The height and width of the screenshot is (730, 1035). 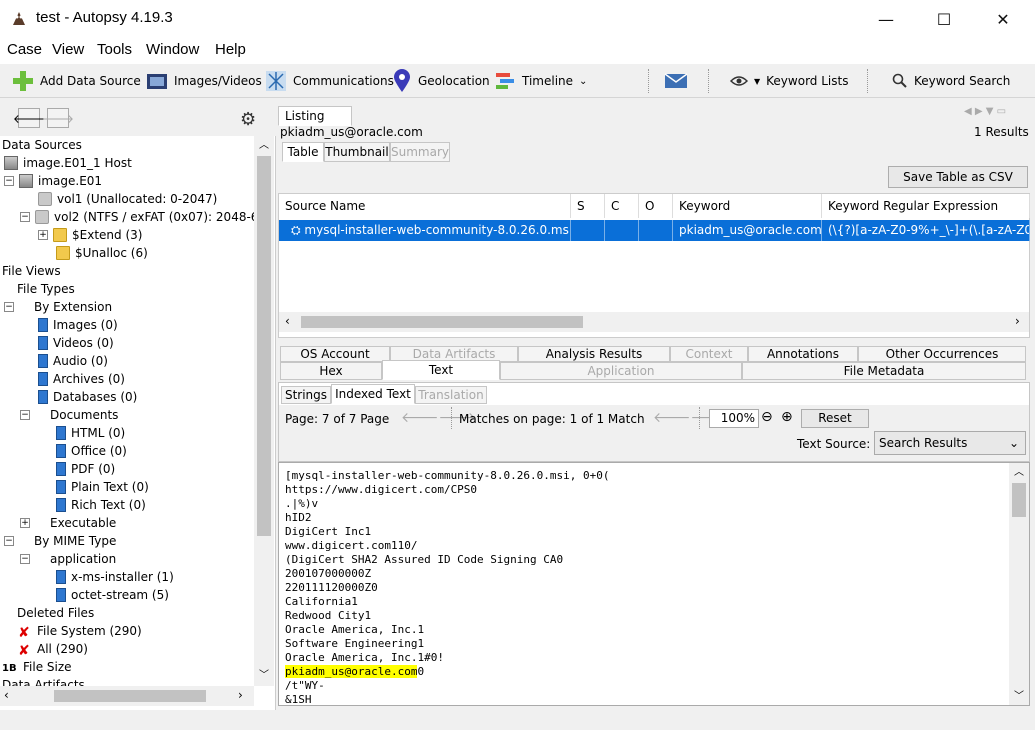 I want to click on tab-translation: Translation, so click(x=451, y=395).